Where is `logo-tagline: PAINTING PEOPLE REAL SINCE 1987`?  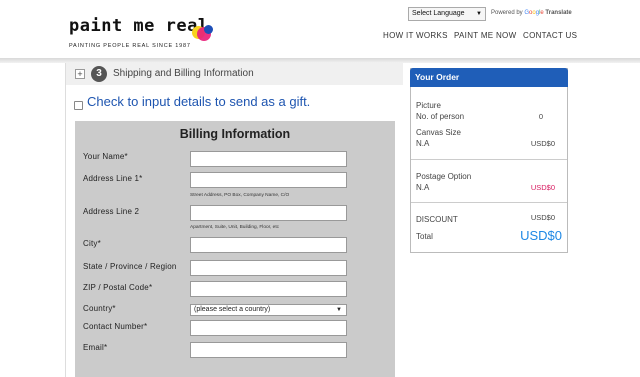 logo-tagline: PAINTING PEOPLE REAL SINCE 1987 is located at coordinates (130, 46).